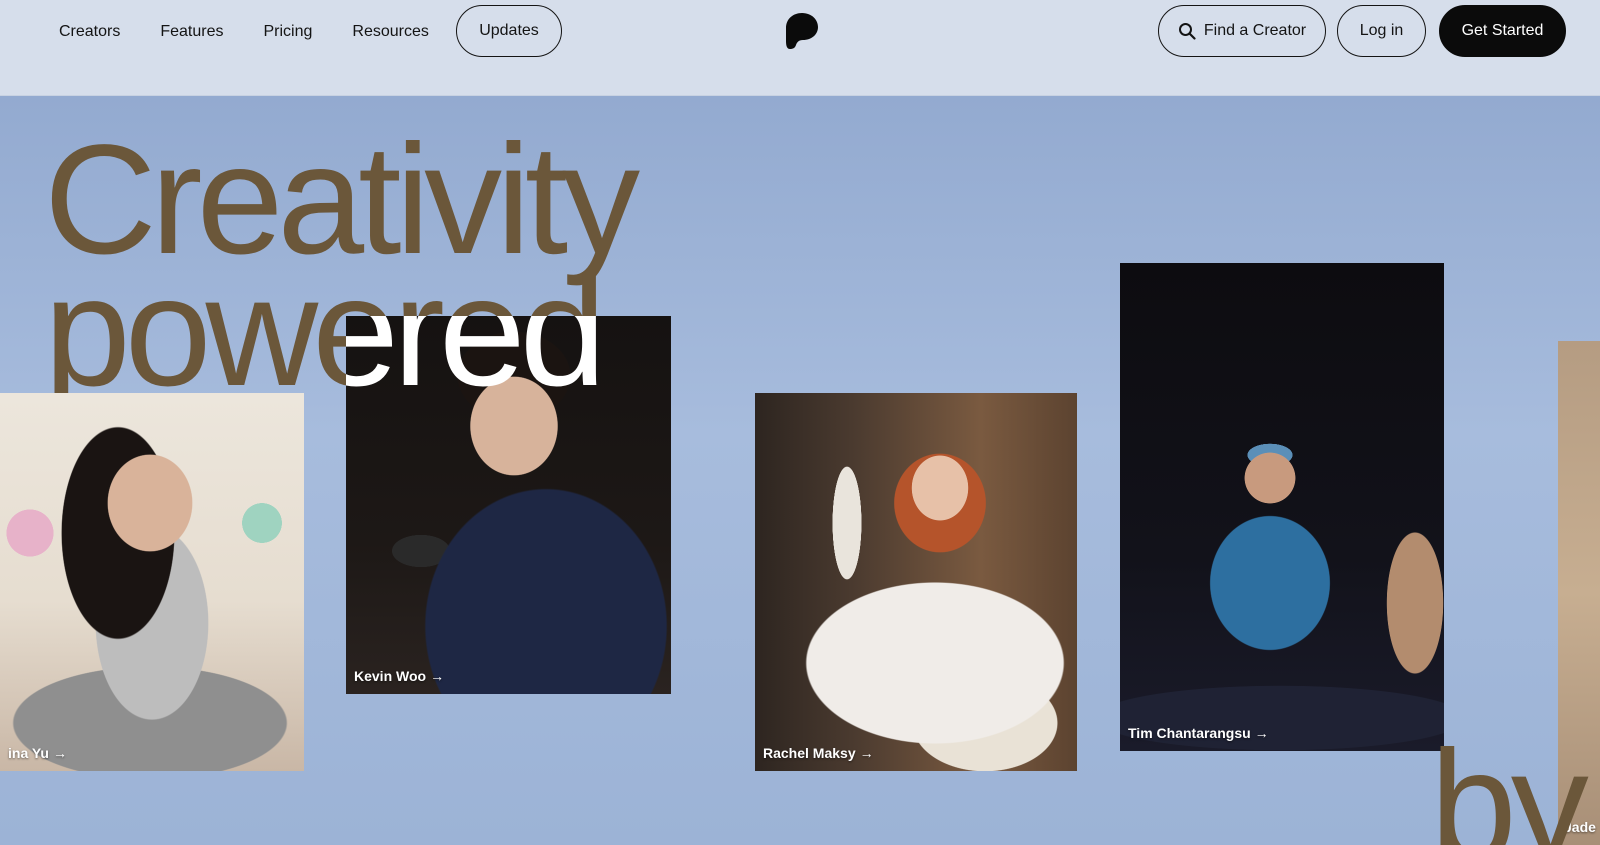 The width and height of the screenshot is (1600, 845). What do you see at coordinates (809, 753) in the screenshot?
I see `creator-name: Rachel Maksy` at bounding box center [809, 753].